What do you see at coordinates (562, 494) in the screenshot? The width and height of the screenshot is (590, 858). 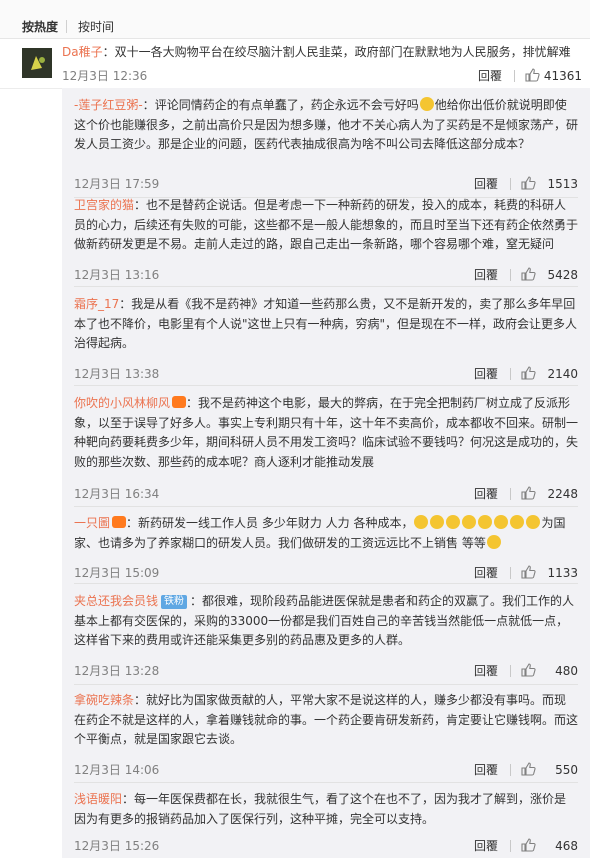 I see `like-count: 2248` at bounding box center [562, 494].